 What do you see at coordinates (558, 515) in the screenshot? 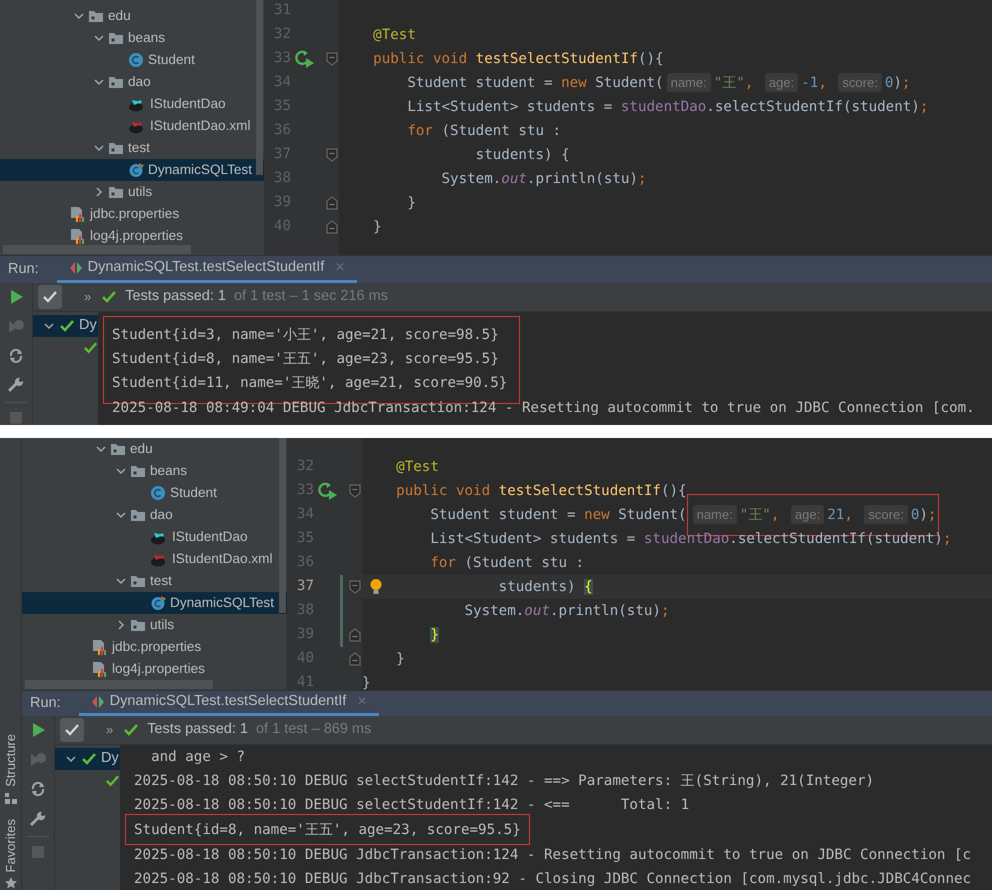
I see `code-line: Student student = new Student(` at bounding box center [558, 515].